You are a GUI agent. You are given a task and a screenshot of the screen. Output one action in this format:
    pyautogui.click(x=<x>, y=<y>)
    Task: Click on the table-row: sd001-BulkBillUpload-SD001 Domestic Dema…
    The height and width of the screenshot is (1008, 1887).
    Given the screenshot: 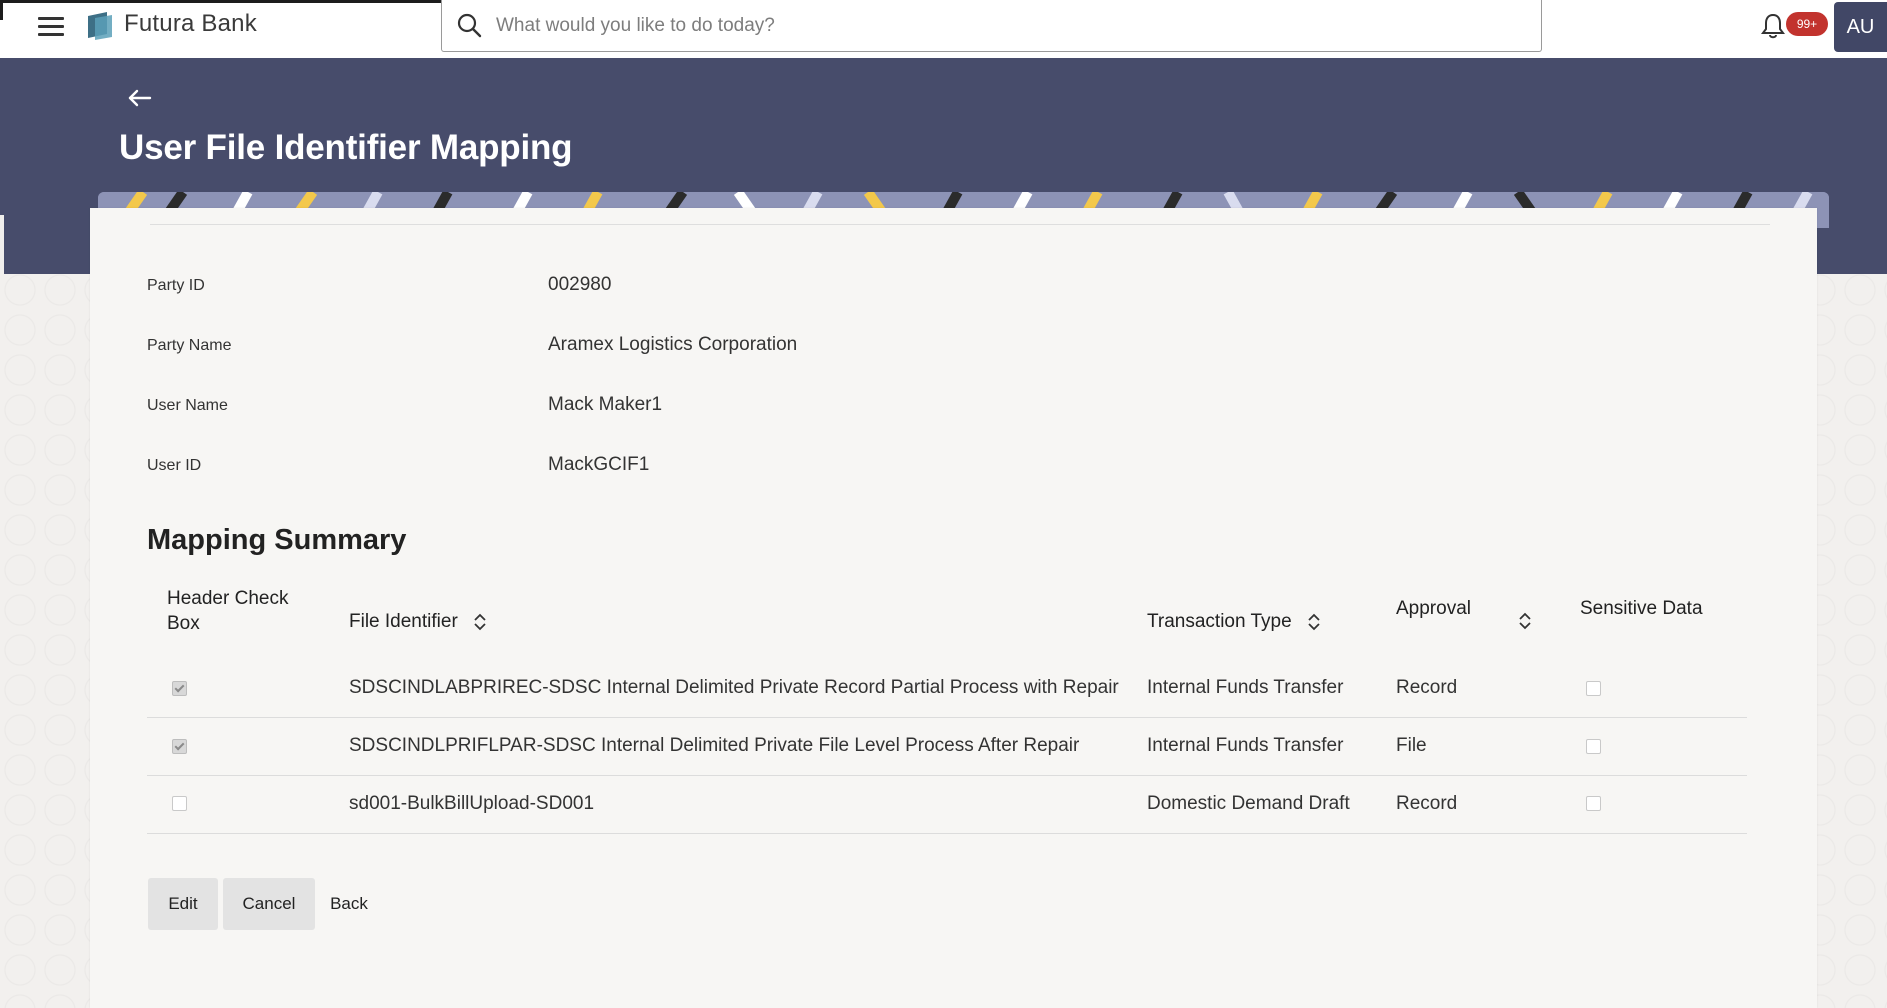 What is the action you would take?
    pyautogui.click(x=947, y=805)
    